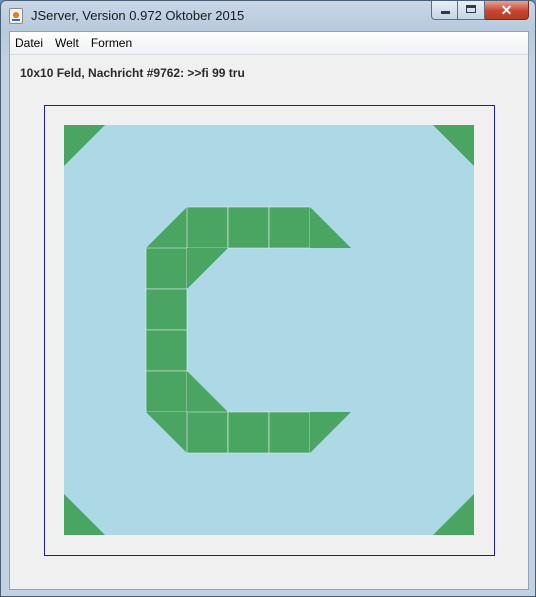 The width and height of the screenshot is (536, 597). What do you see at coordinates (268, 16) in the screenshot?
I see `title-bar: JServer, Version 0.972 Oktober 2015 ✕` at bounding box center [268, 16].